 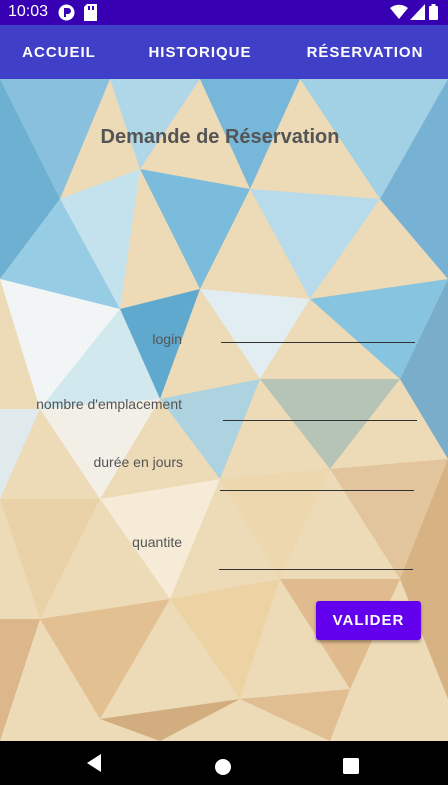 I want to click on login-label: login, so click(x=167, y=339).